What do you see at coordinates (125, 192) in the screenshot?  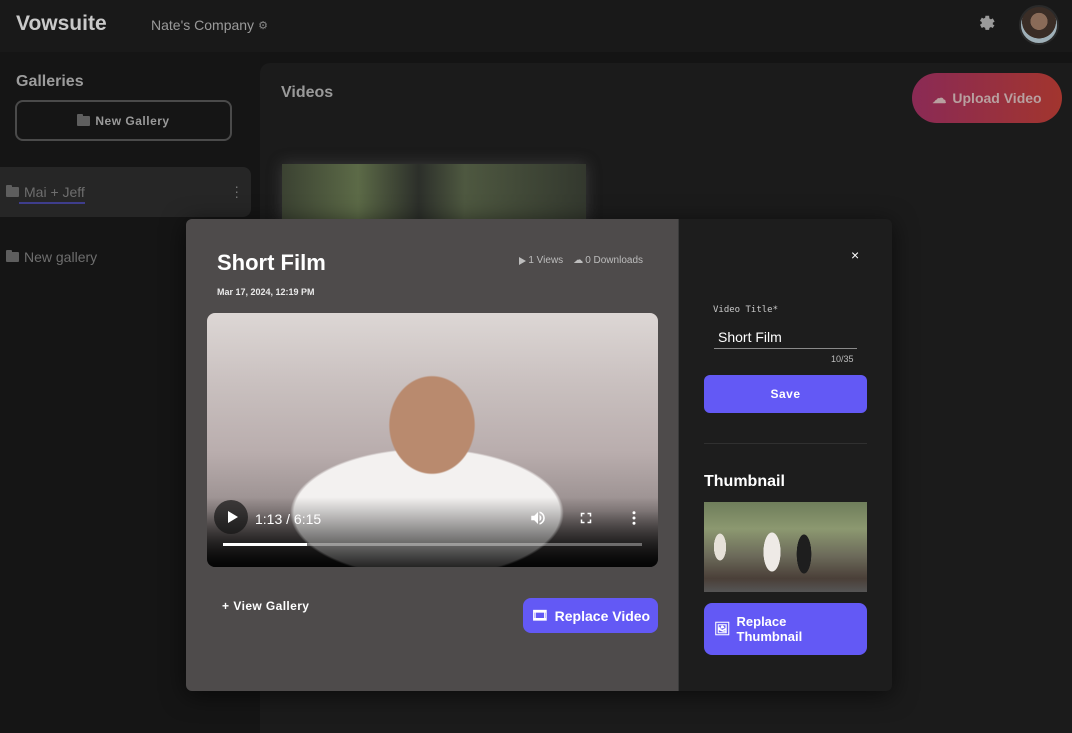 I see `sidebar-item-mai-jeff: Mai + Jeff · · ·` at bounding box center [125, 192].